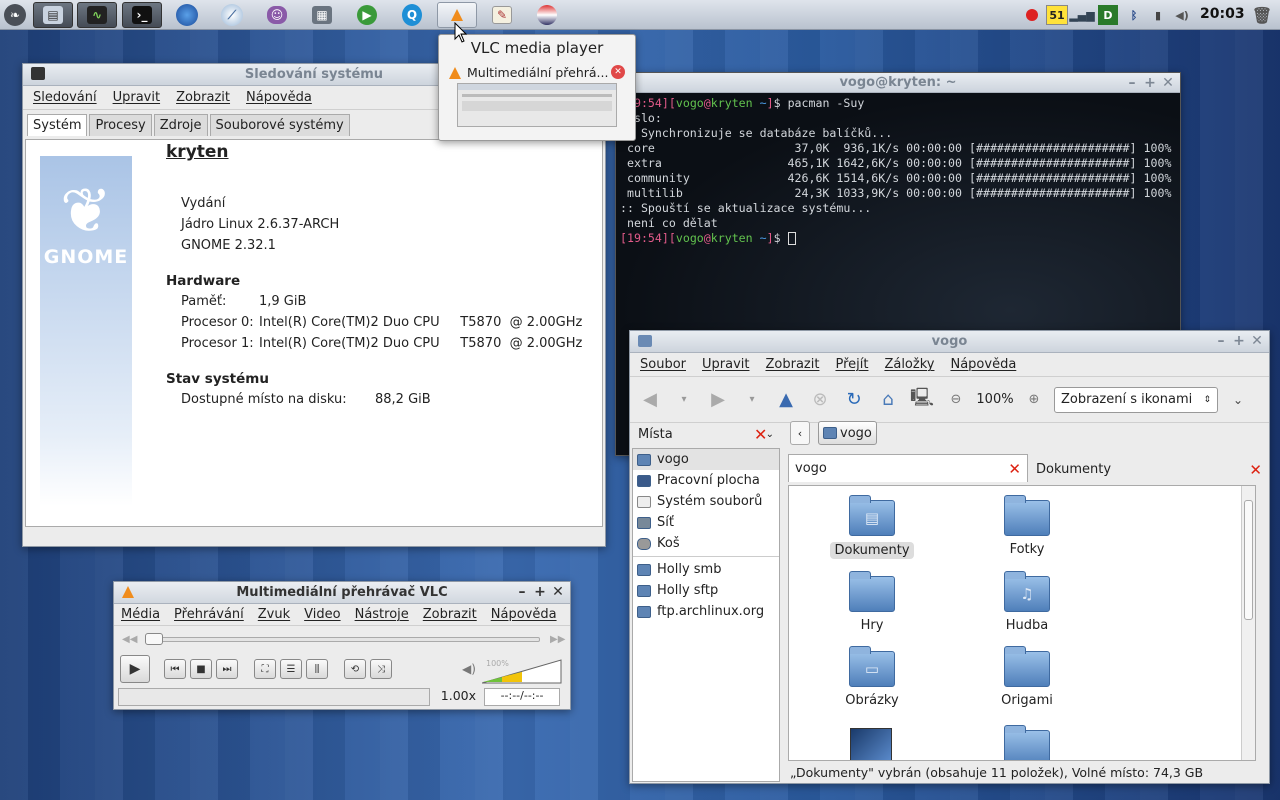 This screenshot has height=800, width=1280. I want to click on sidebar-item-vogo: vogo, so click(706, 459).